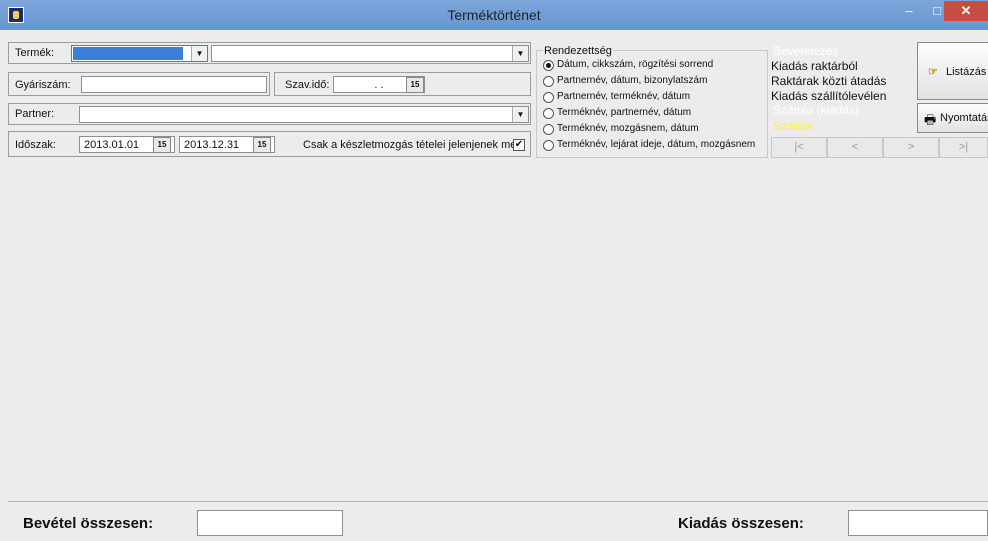  What do you see at coordinates (35, 114) in the screenshot?
I see `partner-label: Partner:` at bounding box center [35, 114].